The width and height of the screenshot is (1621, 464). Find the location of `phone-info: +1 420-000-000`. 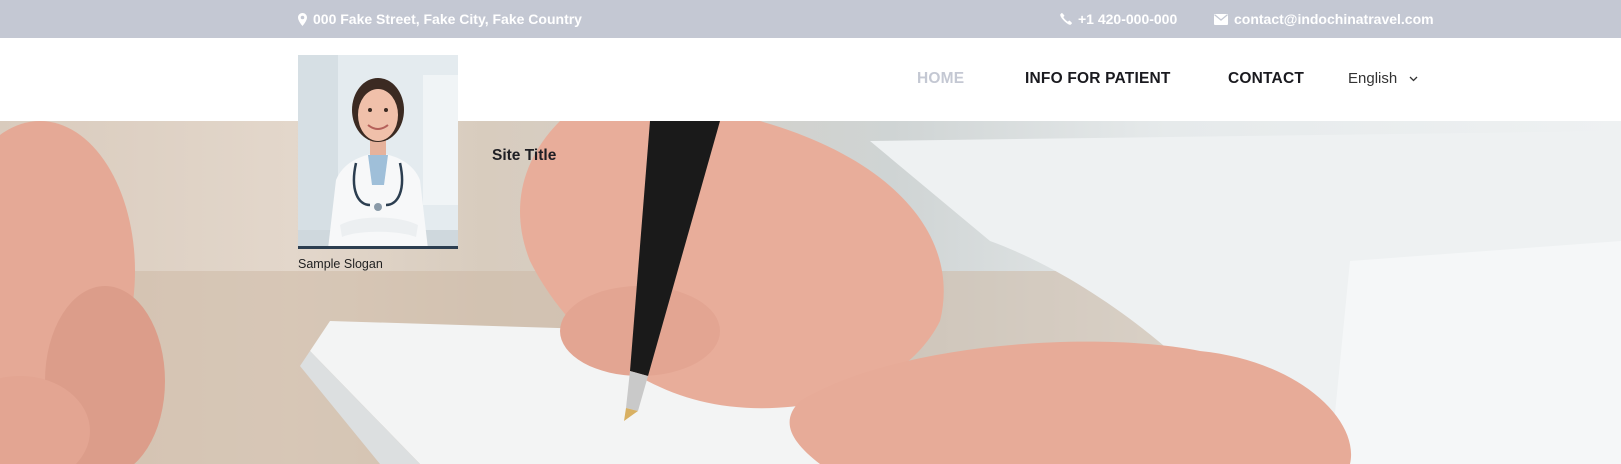

phone-info: +1 420-000-000 is located at coordinates (1118, 19).